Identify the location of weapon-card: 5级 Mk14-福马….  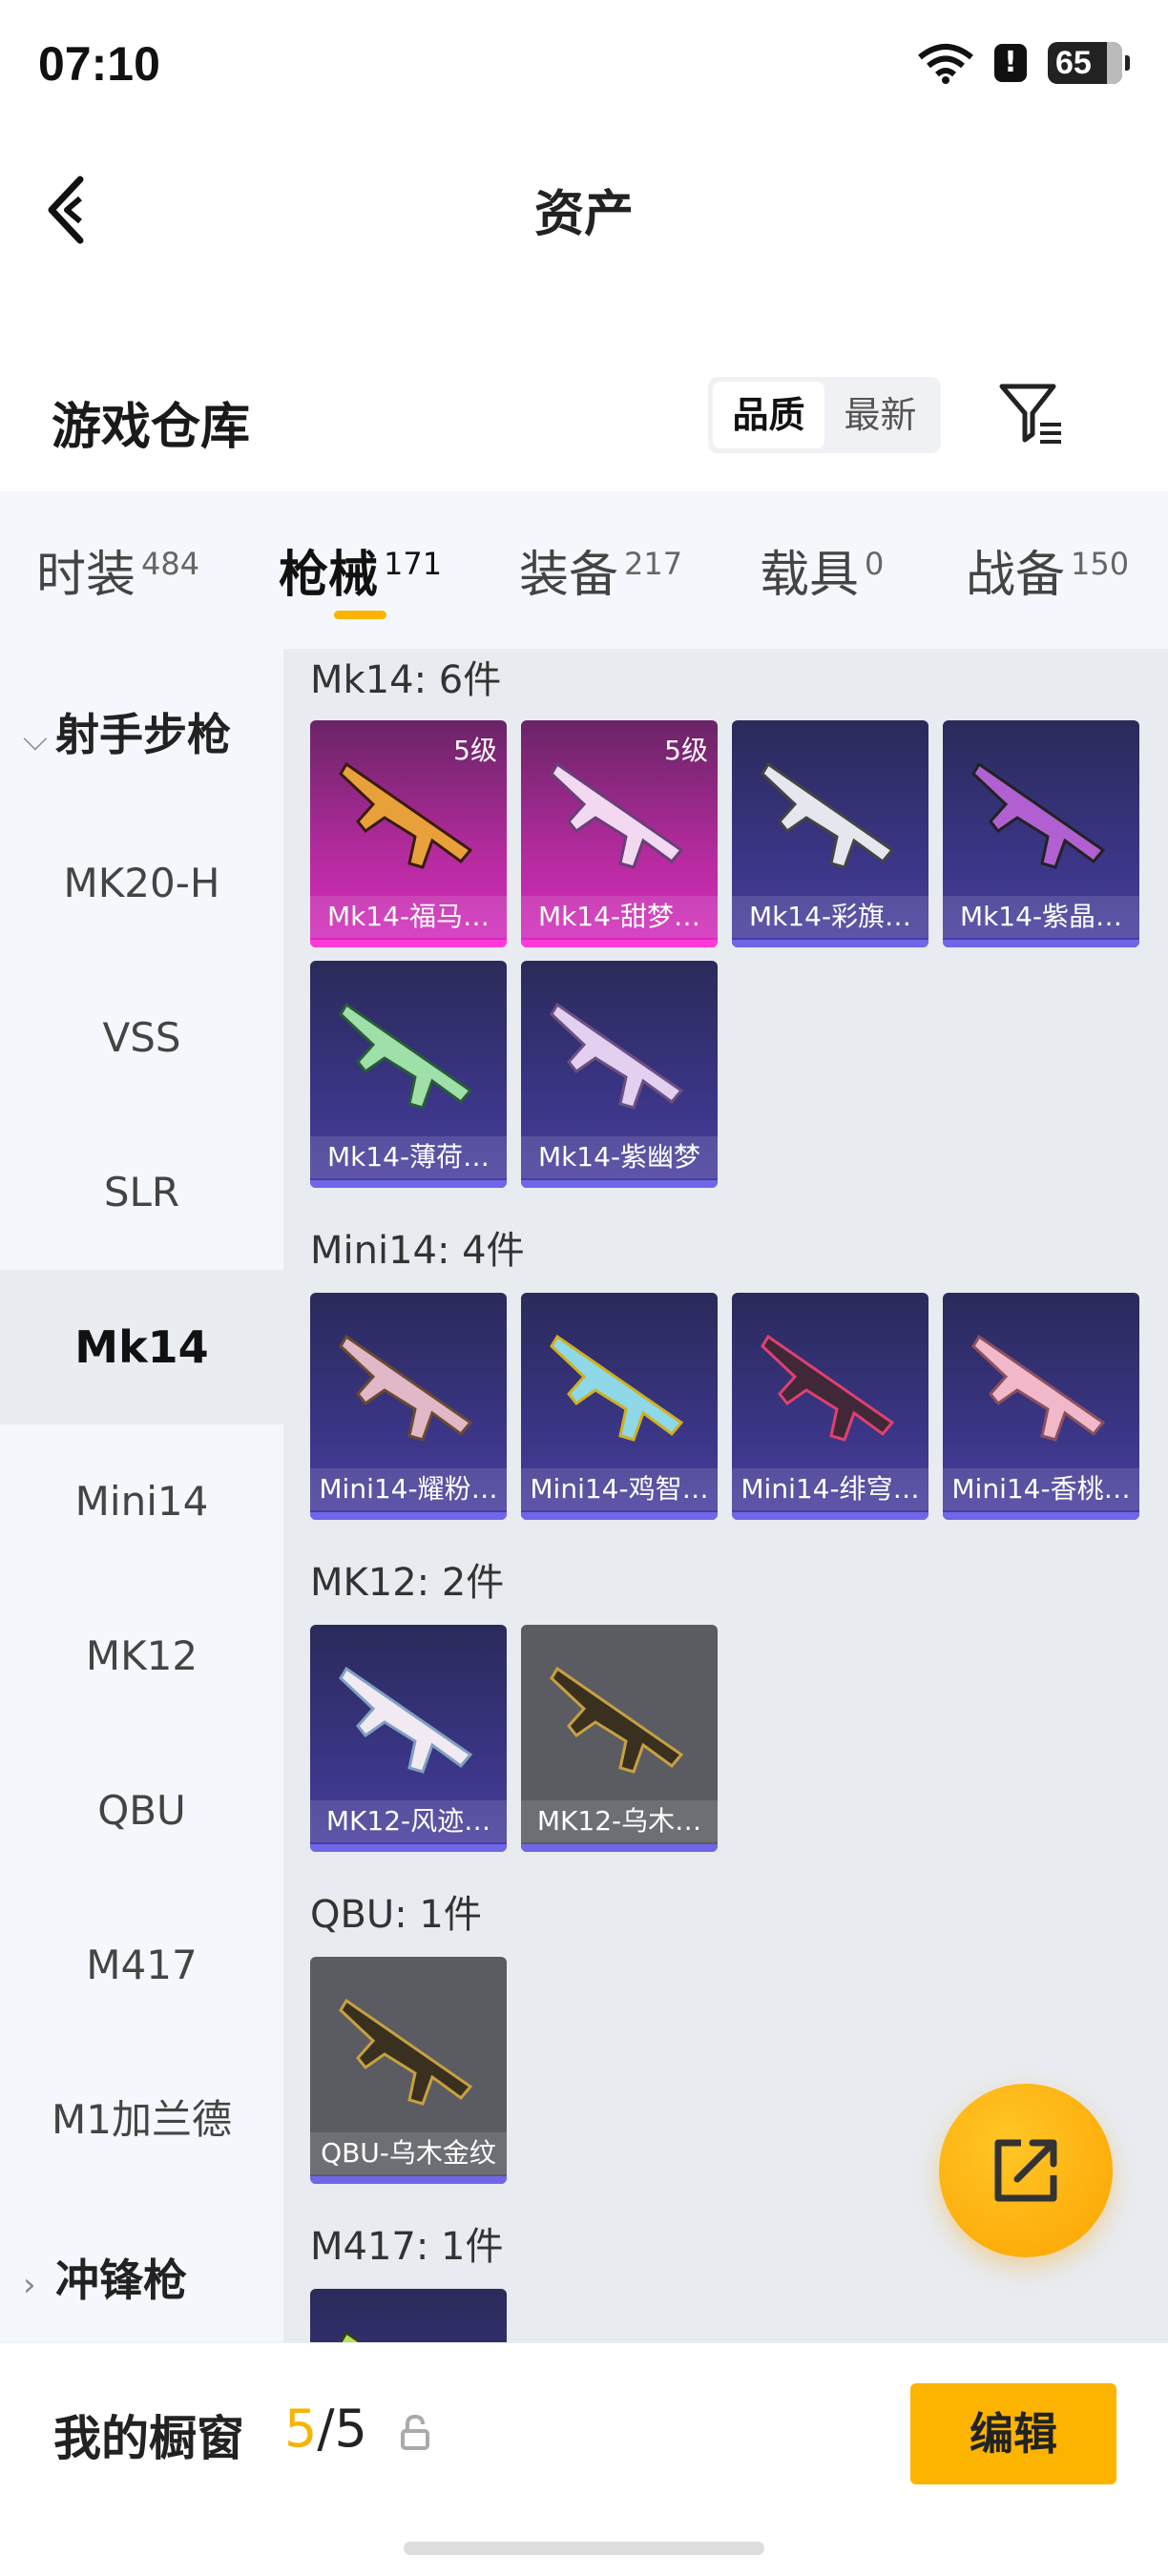
(408, 833).